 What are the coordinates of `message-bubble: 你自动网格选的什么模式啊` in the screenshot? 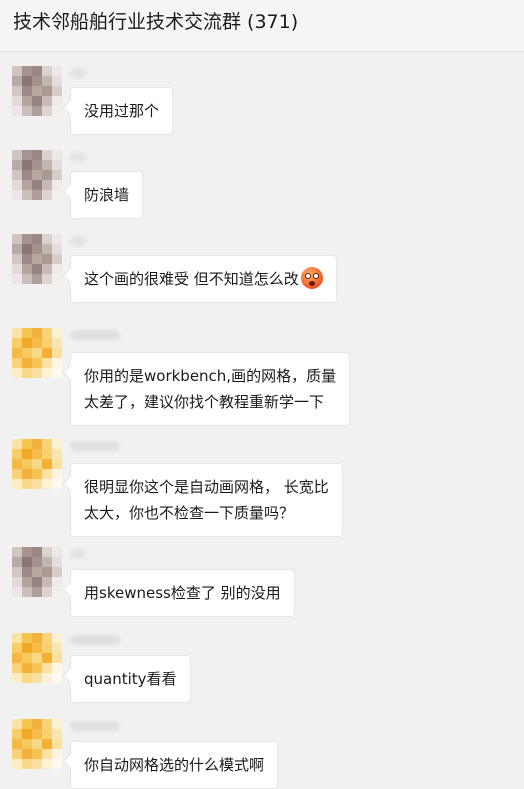 It's located at (174, 765).